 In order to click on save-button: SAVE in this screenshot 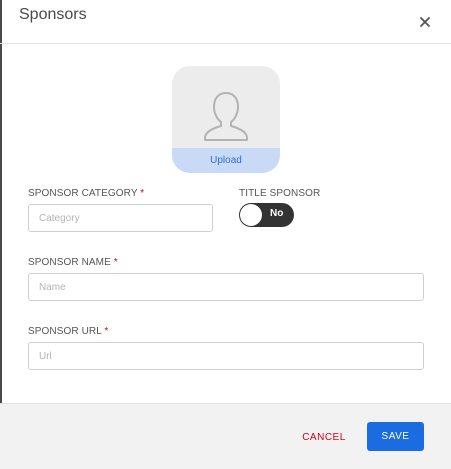, I will do `click(395, 436)`.